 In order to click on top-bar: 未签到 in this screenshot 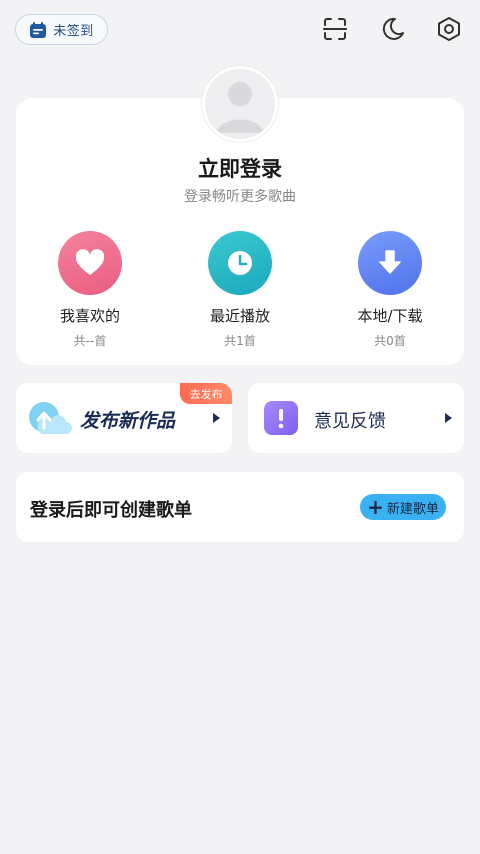, I will do `click(240, 30)`.